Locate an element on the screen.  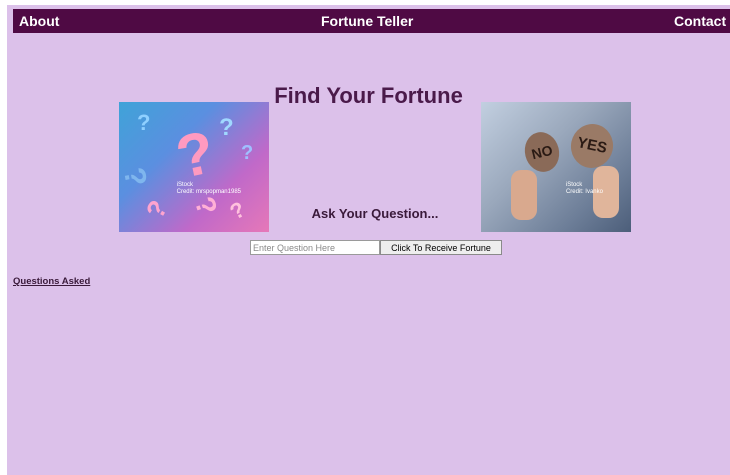
receive-fortune-button: Click To Receive Fortune is located at coordinates (441, 247).